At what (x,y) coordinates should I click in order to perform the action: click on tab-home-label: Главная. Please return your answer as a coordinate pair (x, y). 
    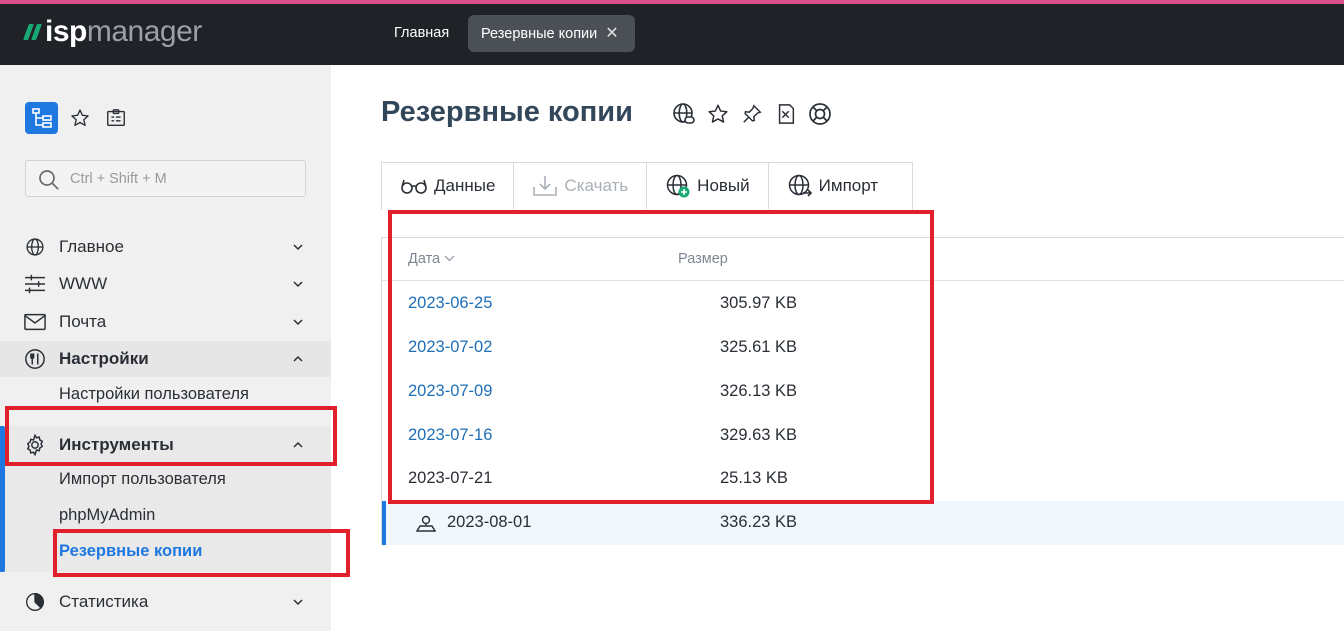
    Looking at the image, I should click on (422, 33).